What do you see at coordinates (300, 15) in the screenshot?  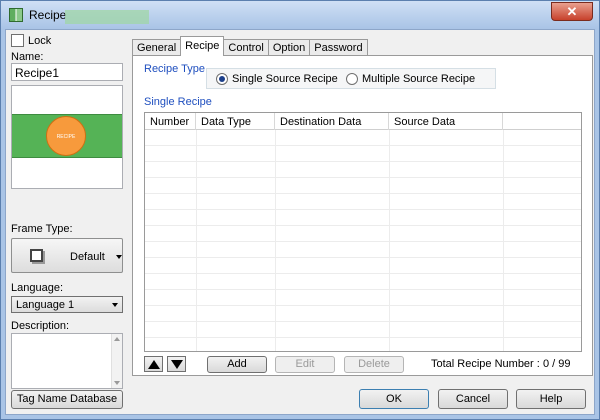 I see `title-bar: Recipe ✕` at bounding box center [300, 15].